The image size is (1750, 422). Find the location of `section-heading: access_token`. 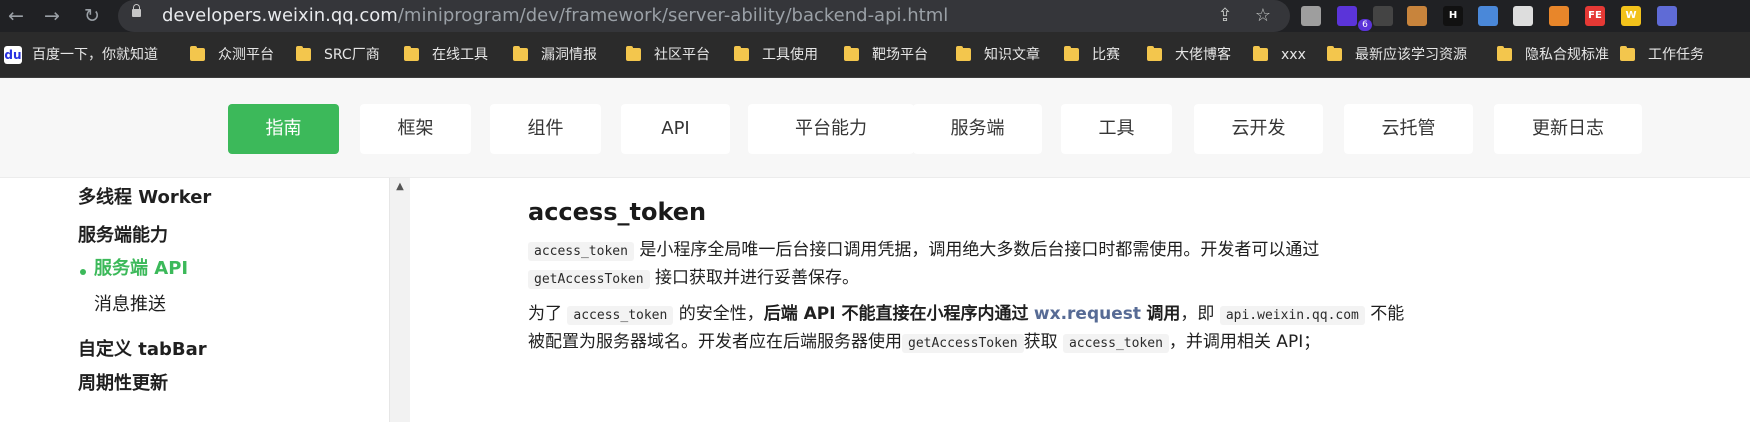

section-heading: access_token is located at coordinates (617, 212).